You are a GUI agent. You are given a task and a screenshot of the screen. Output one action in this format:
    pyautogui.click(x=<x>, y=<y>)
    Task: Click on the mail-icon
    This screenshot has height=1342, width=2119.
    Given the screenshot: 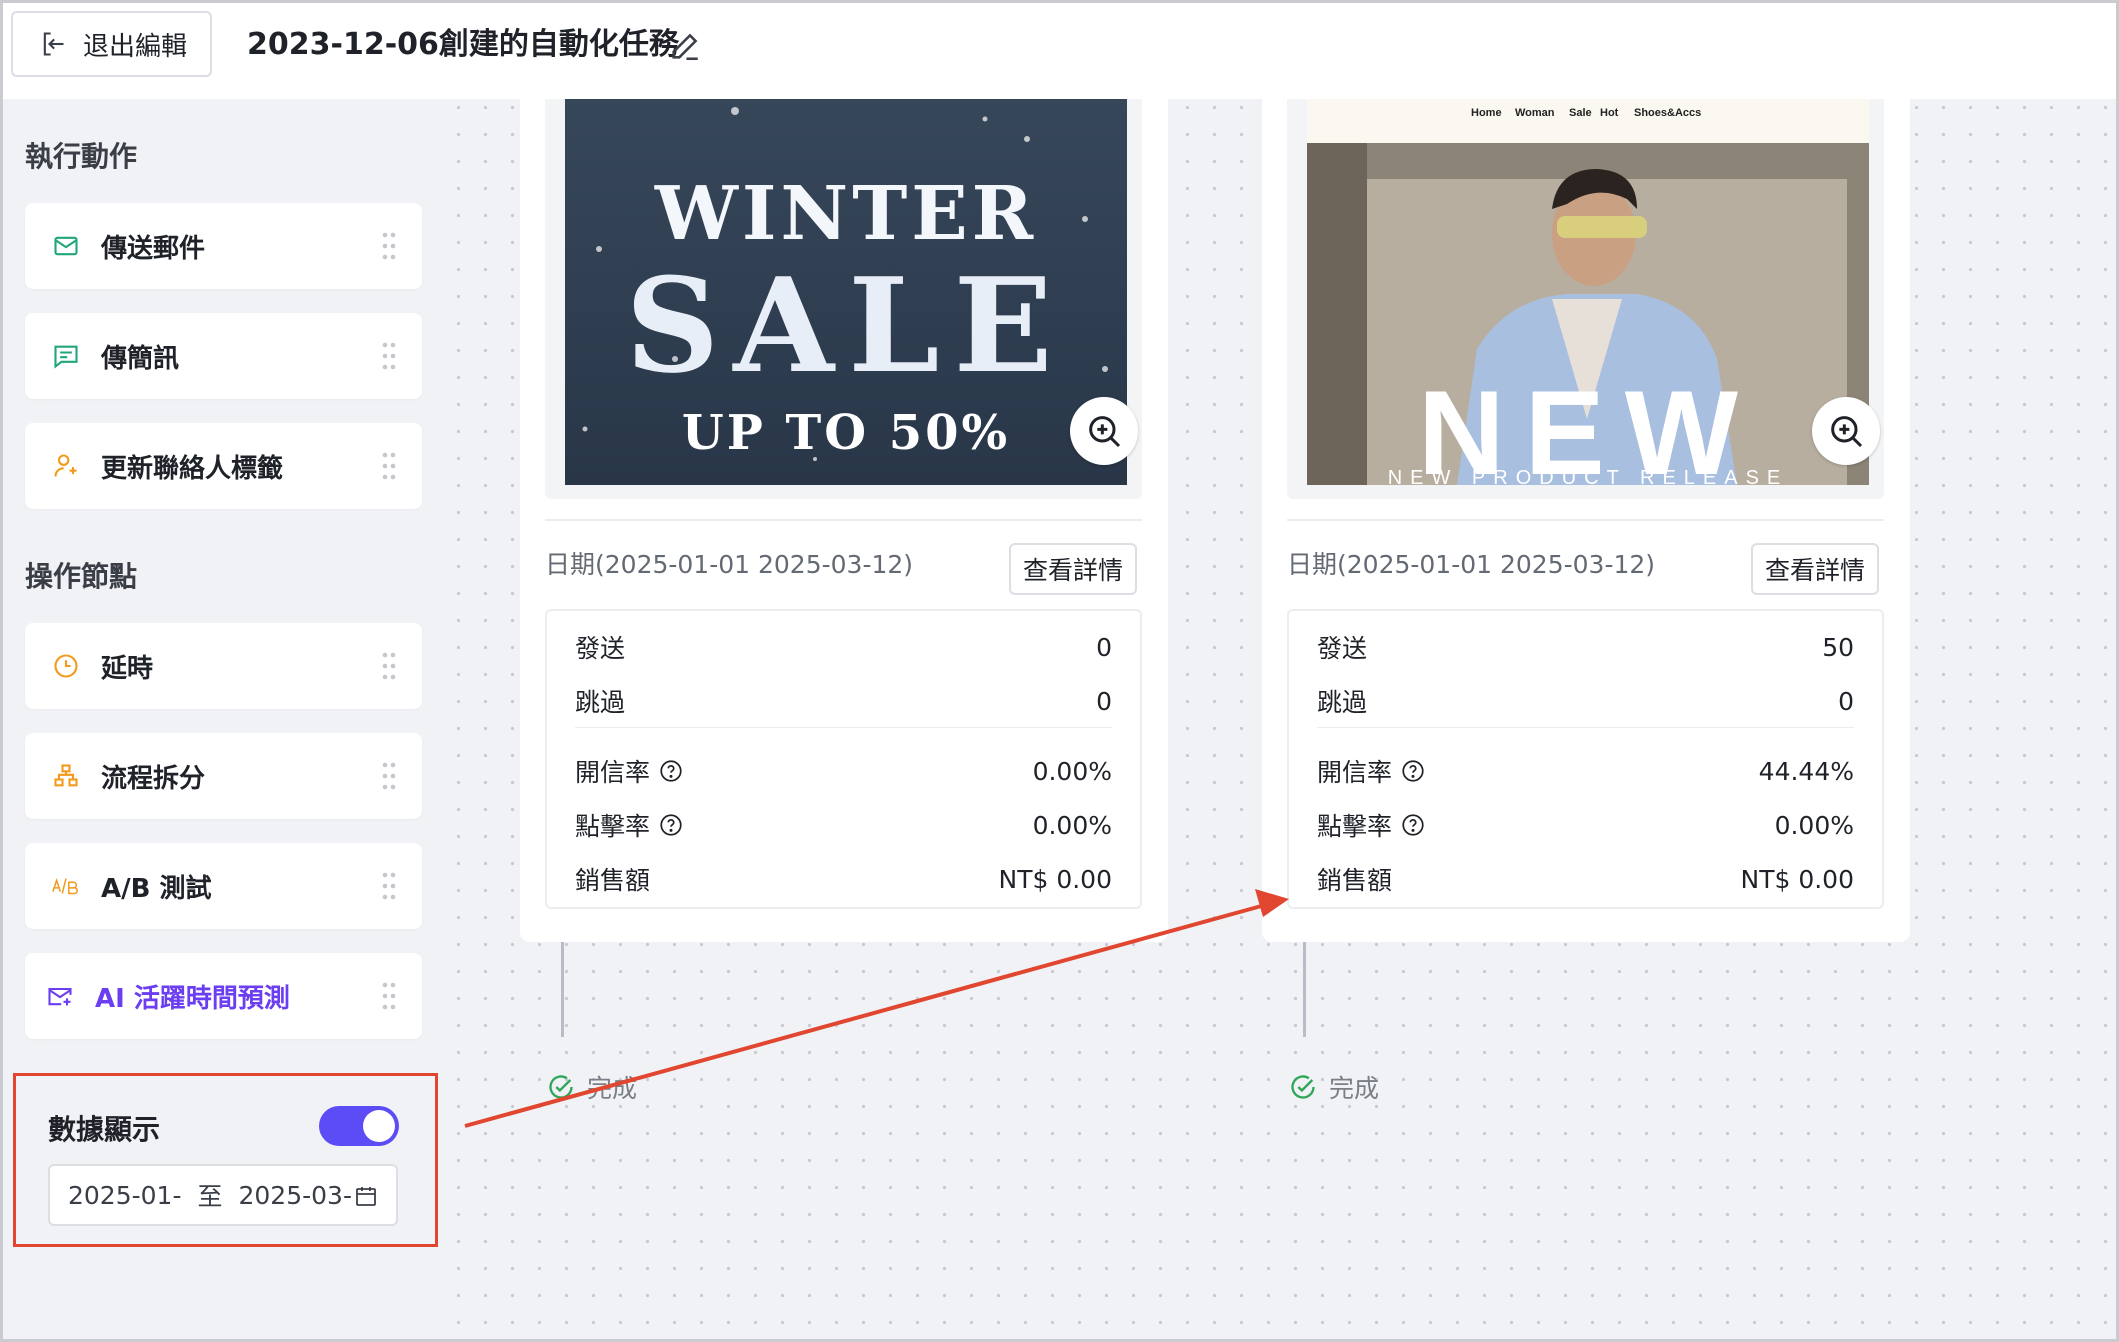 What is the action you would take?
    pyautogui.click(x=66, y=246)
    